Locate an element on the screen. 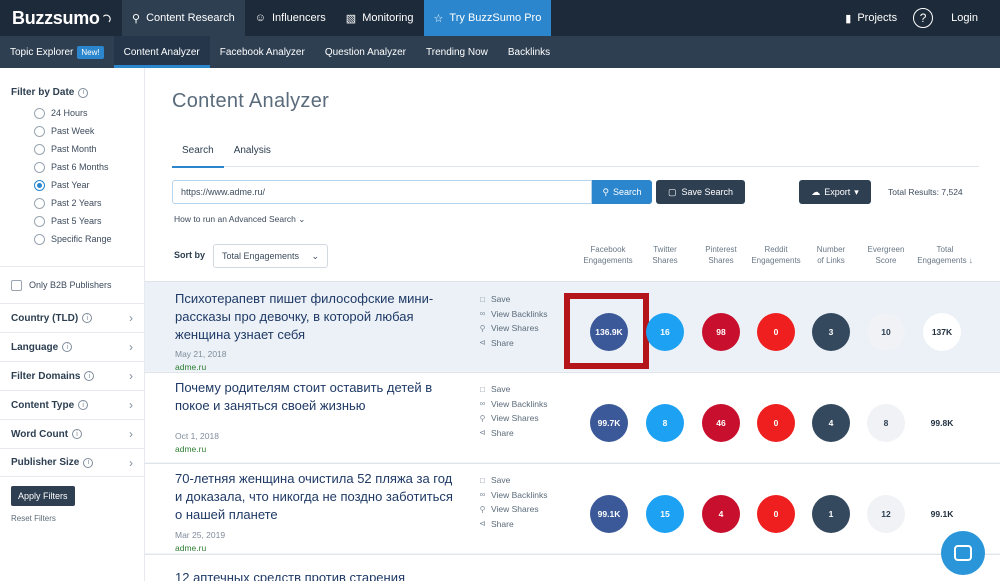 Image resolution: width=1000 pixels, height=581 pixels. number-of-links: 3 is located at coordinates (831, 332).